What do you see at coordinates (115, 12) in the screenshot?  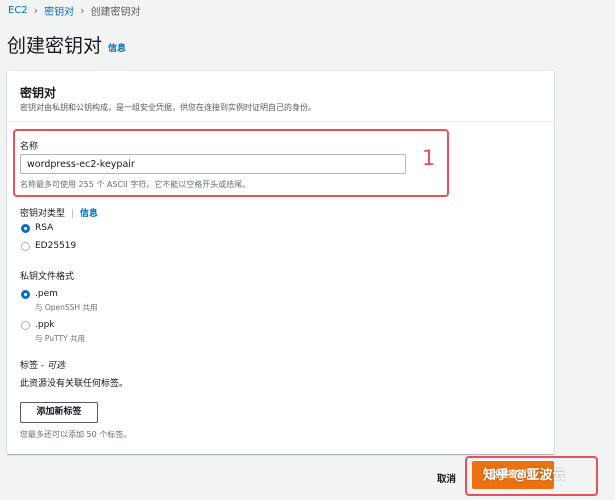 I see `breadcrumb-current: 创建密钥对` at bounding box center [115, 12].